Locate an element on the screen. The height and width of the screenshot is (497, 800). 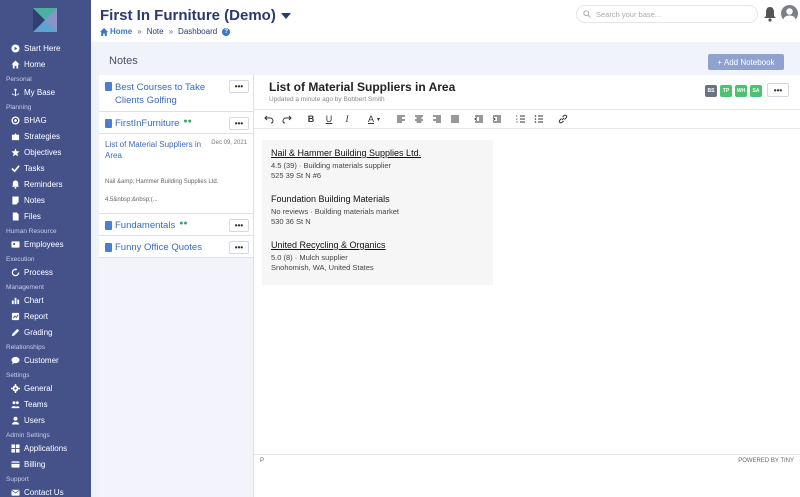
sidebar-item-report: Report is located at coordinates (45, 316).